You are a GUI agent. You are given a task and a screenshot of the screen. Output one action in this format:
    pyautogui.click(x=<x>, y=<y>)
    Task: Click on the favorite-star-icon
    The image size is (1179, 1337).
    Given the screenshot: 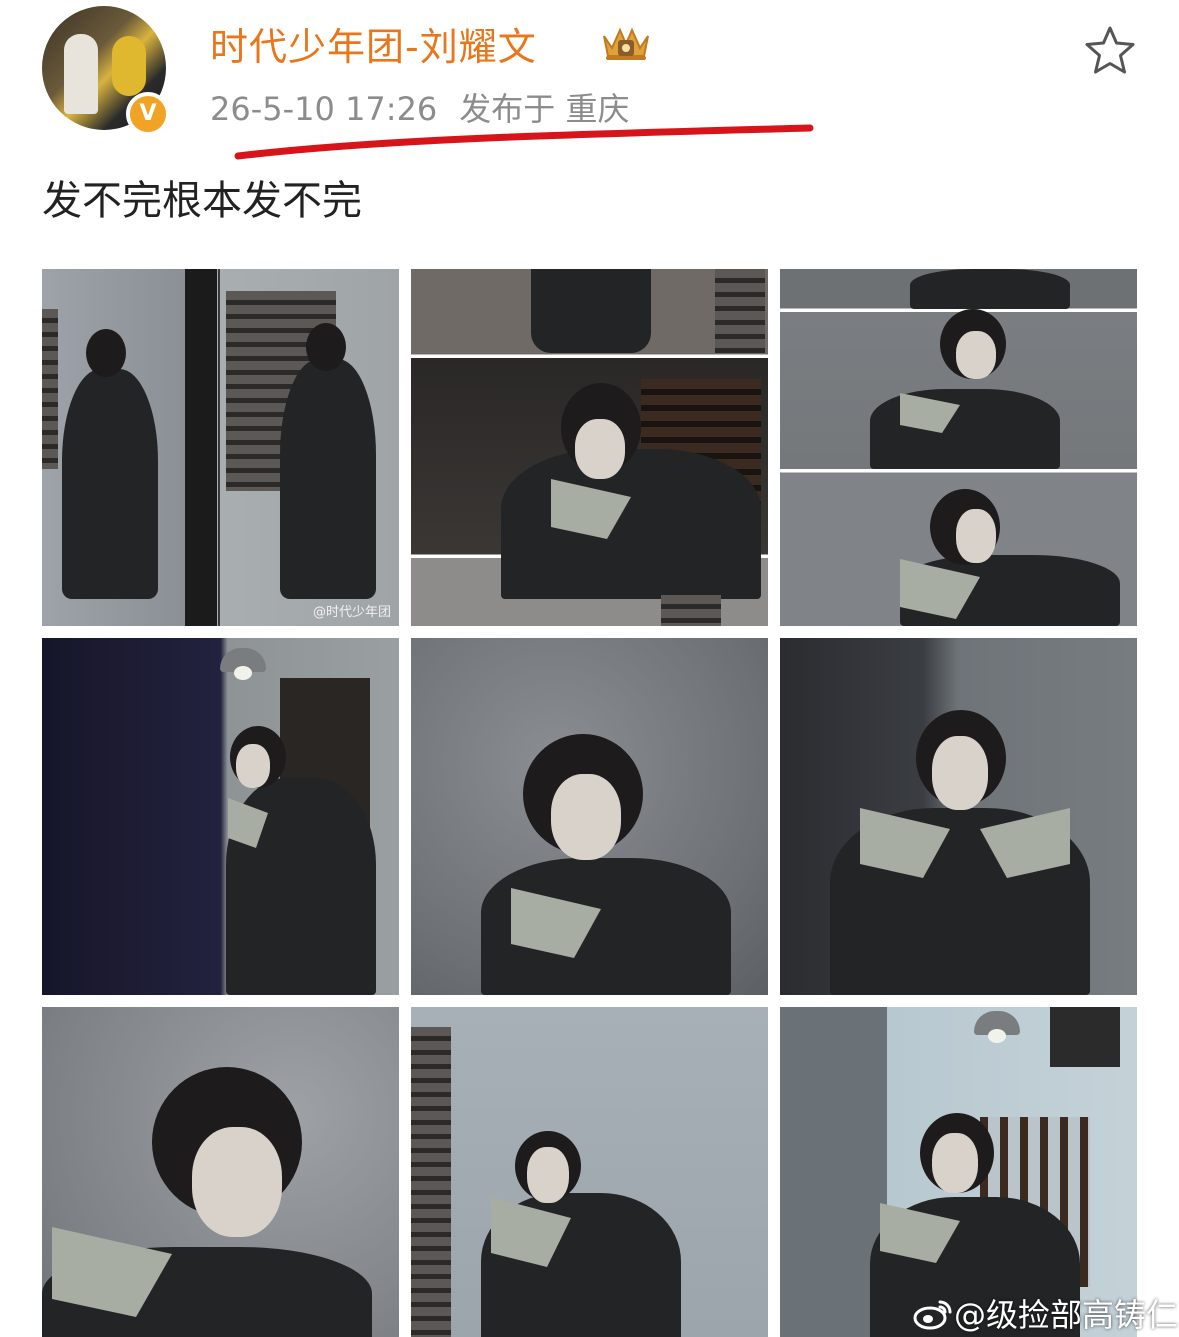 What is the action you would take?
    pyautogui.click(x=1110, y=50)
    